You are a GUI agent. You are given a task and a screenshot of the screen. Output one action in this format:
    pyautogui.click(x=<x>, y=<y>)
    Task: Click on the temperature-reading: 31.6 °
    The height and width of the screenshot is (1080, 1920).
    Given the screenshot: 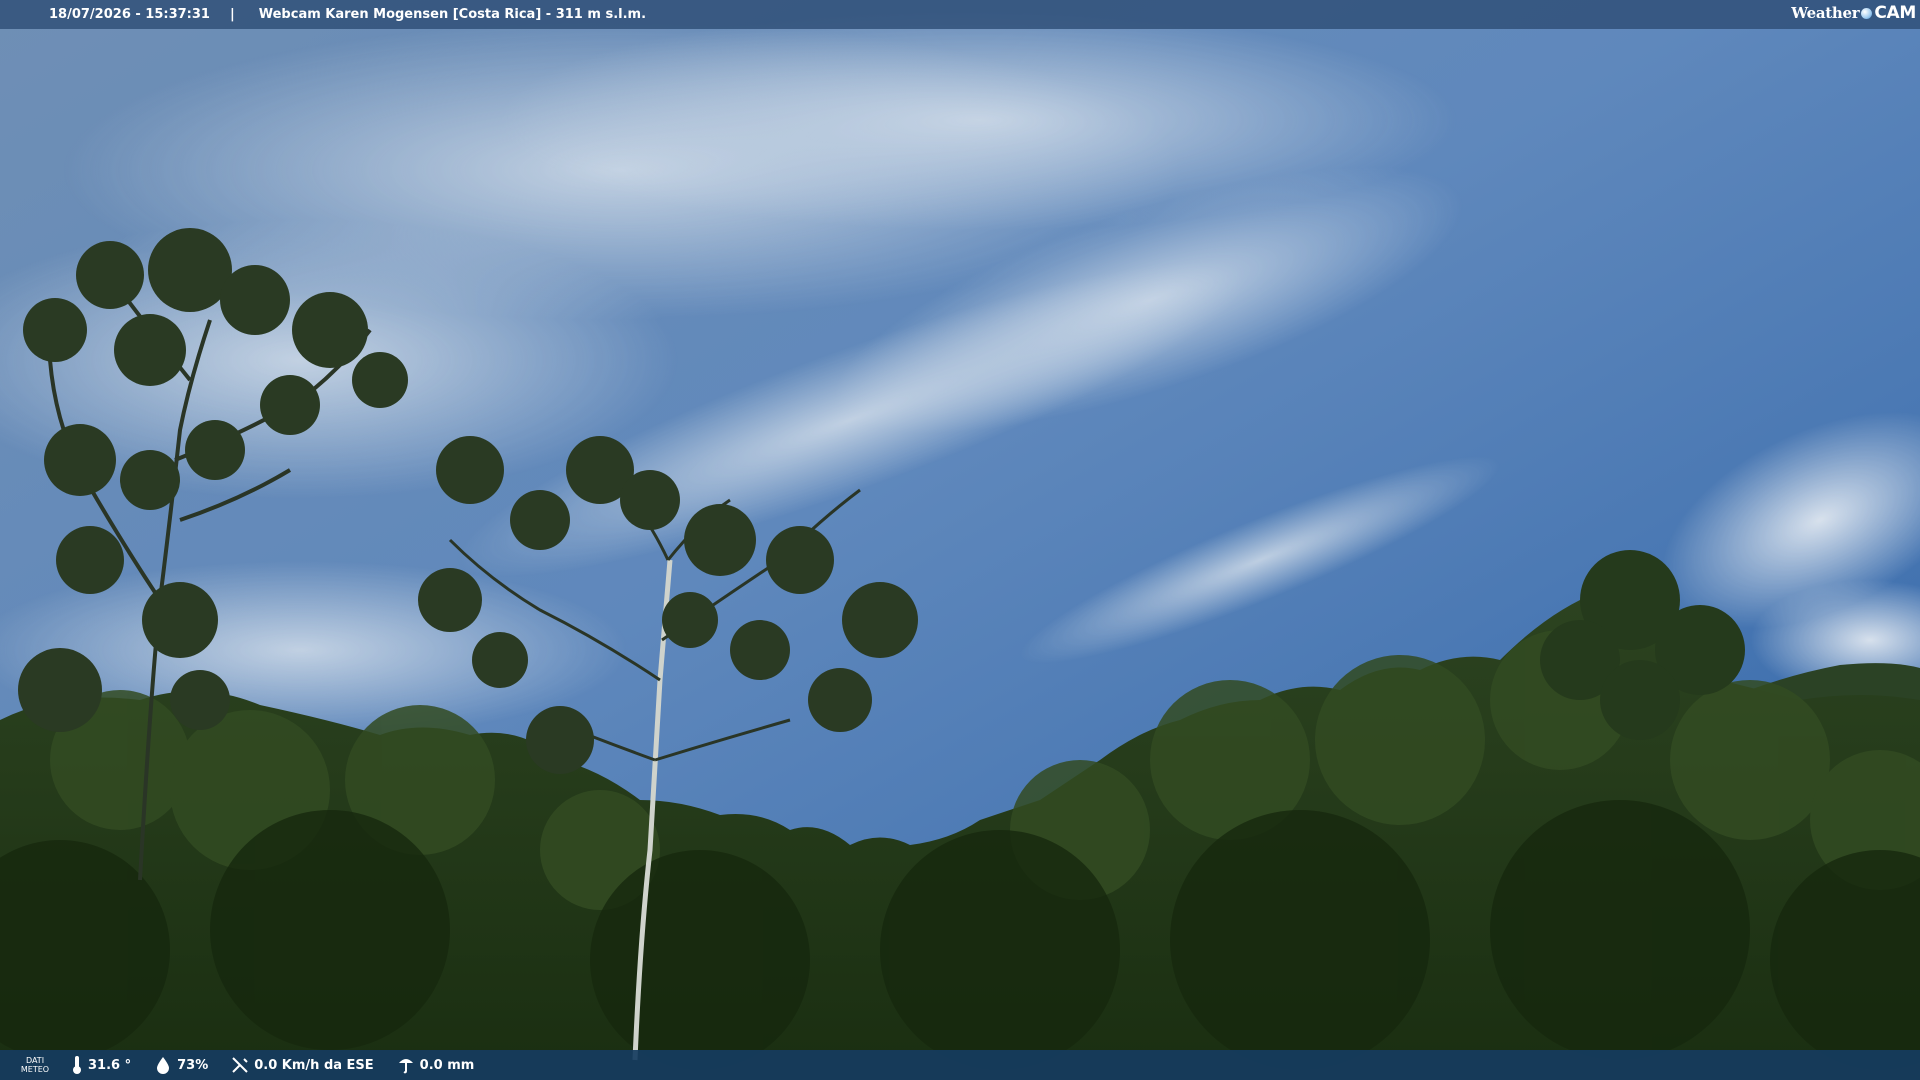 What is the action you would take?
    pyautogui.click(x=100, y=1065)
    